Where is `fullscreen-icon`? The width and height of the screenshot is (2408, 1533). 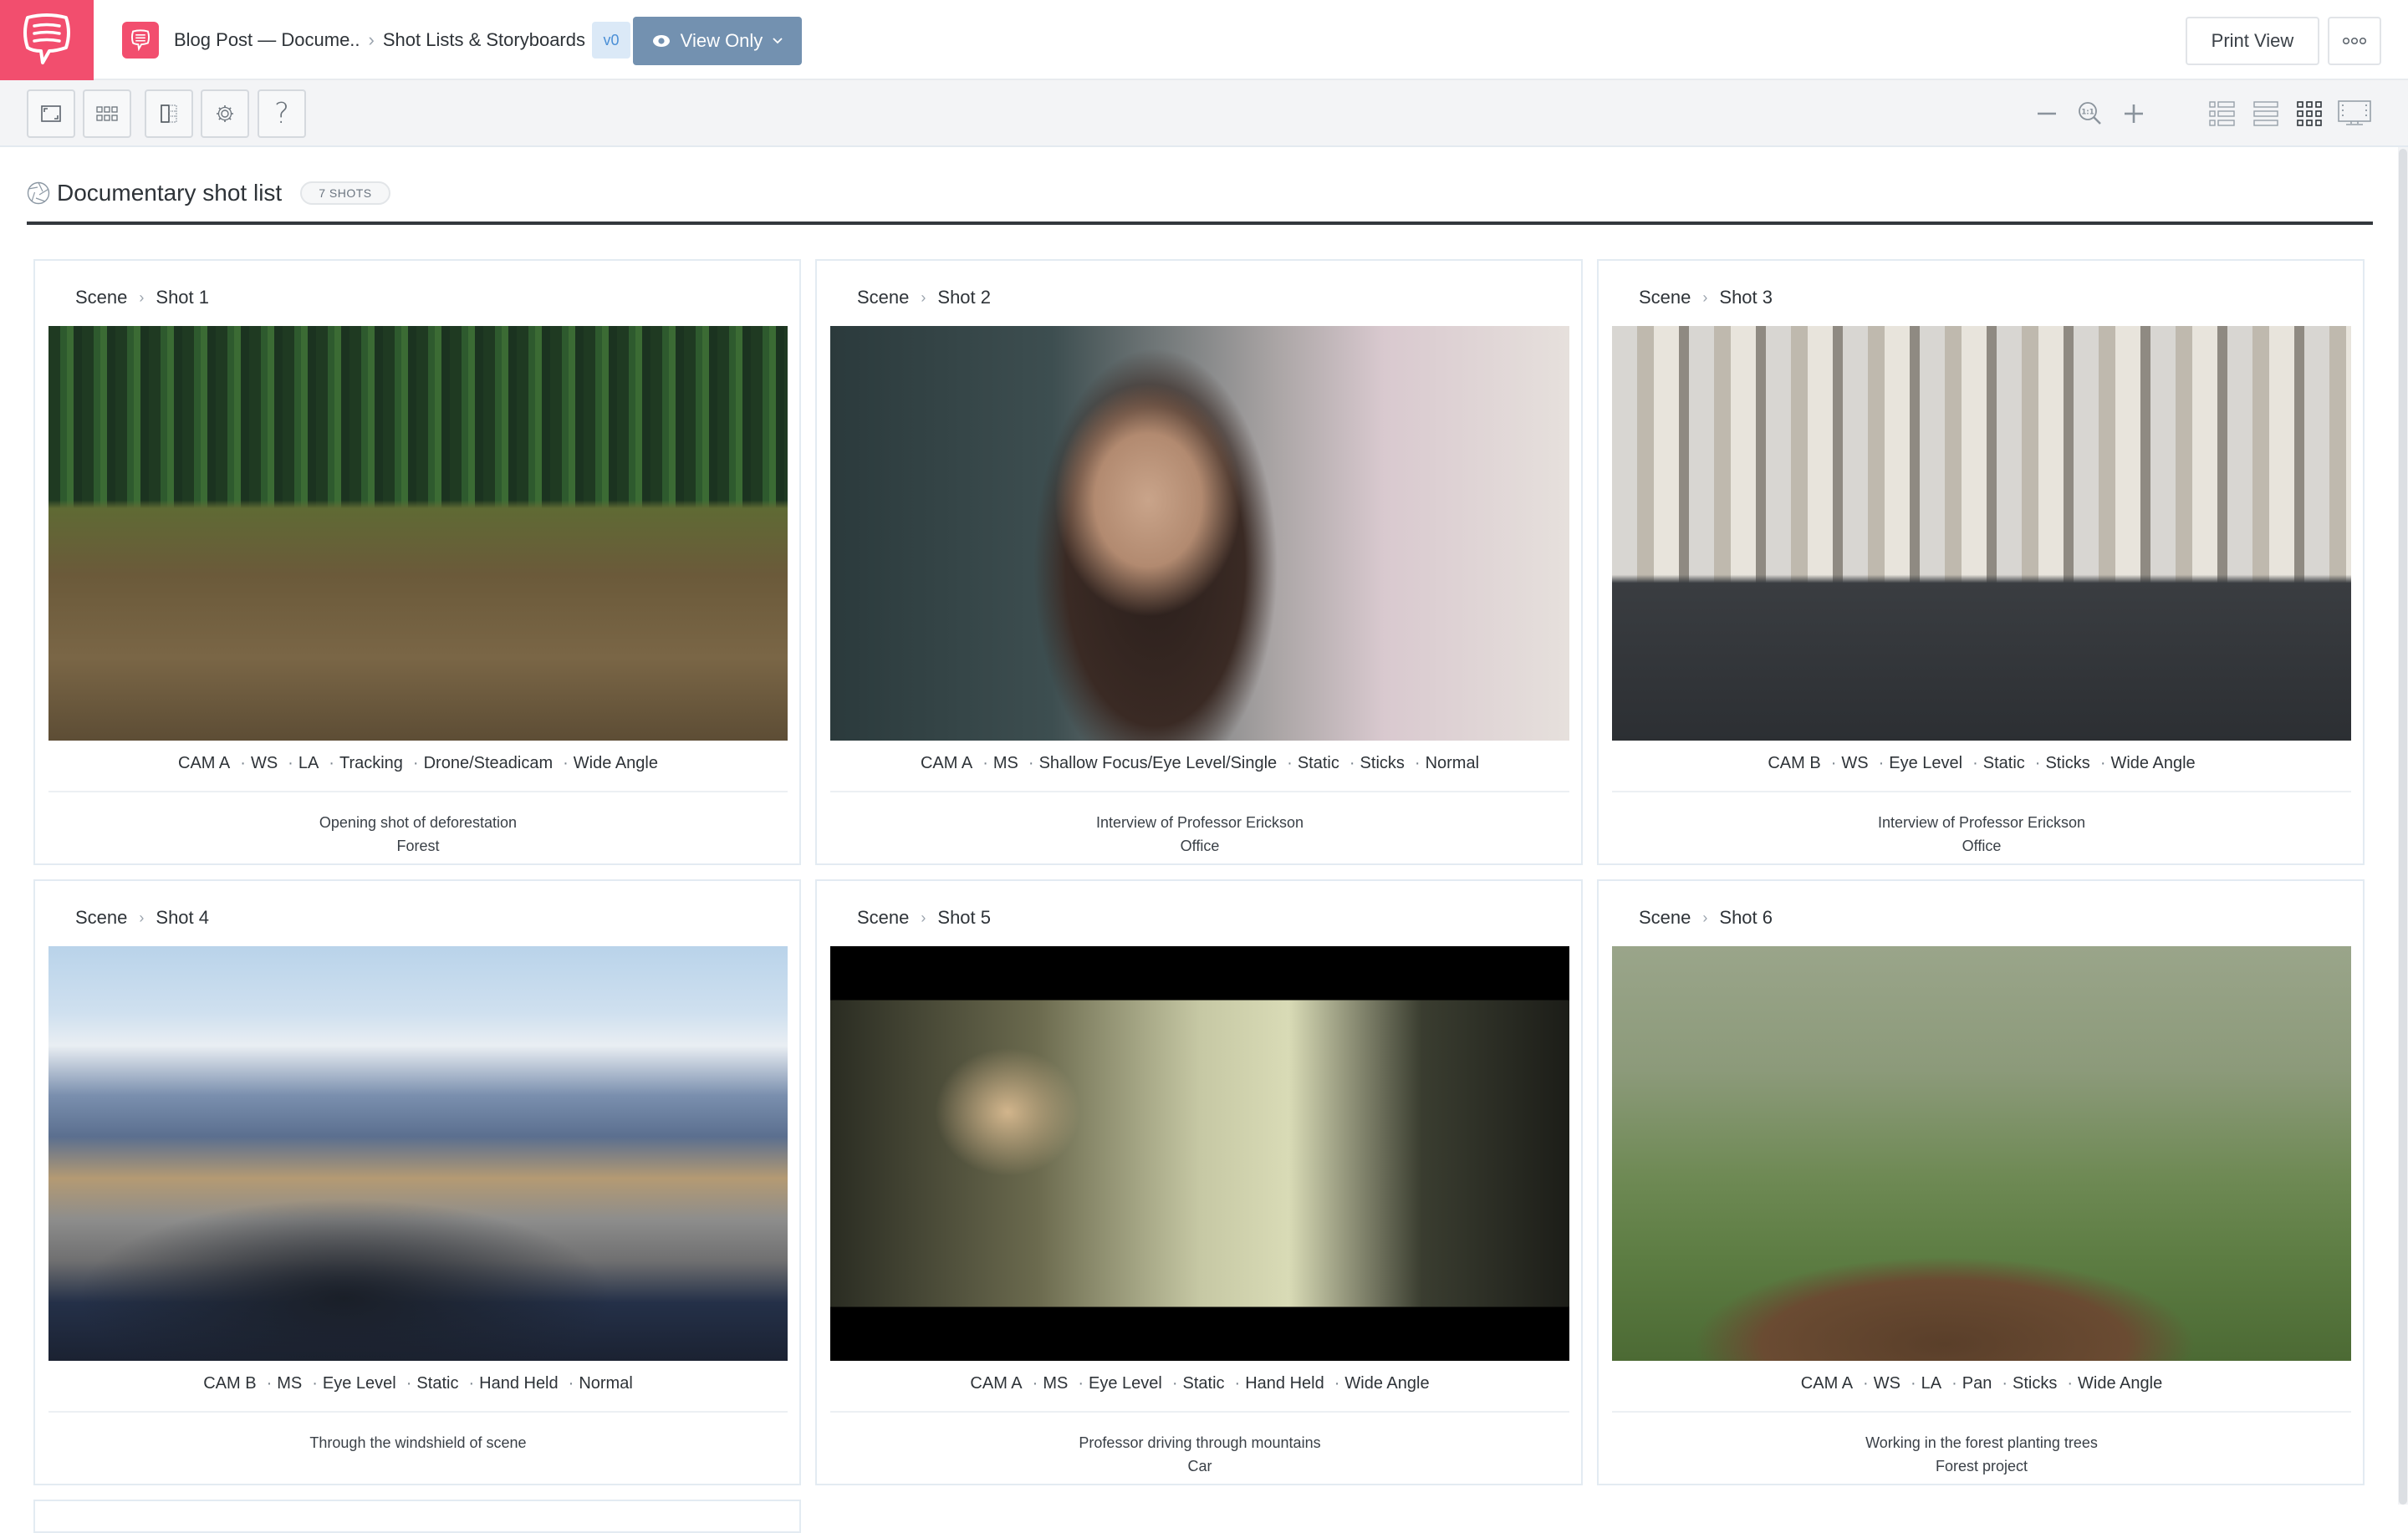
fullscreen-icon is located at coordinates (51, 113).